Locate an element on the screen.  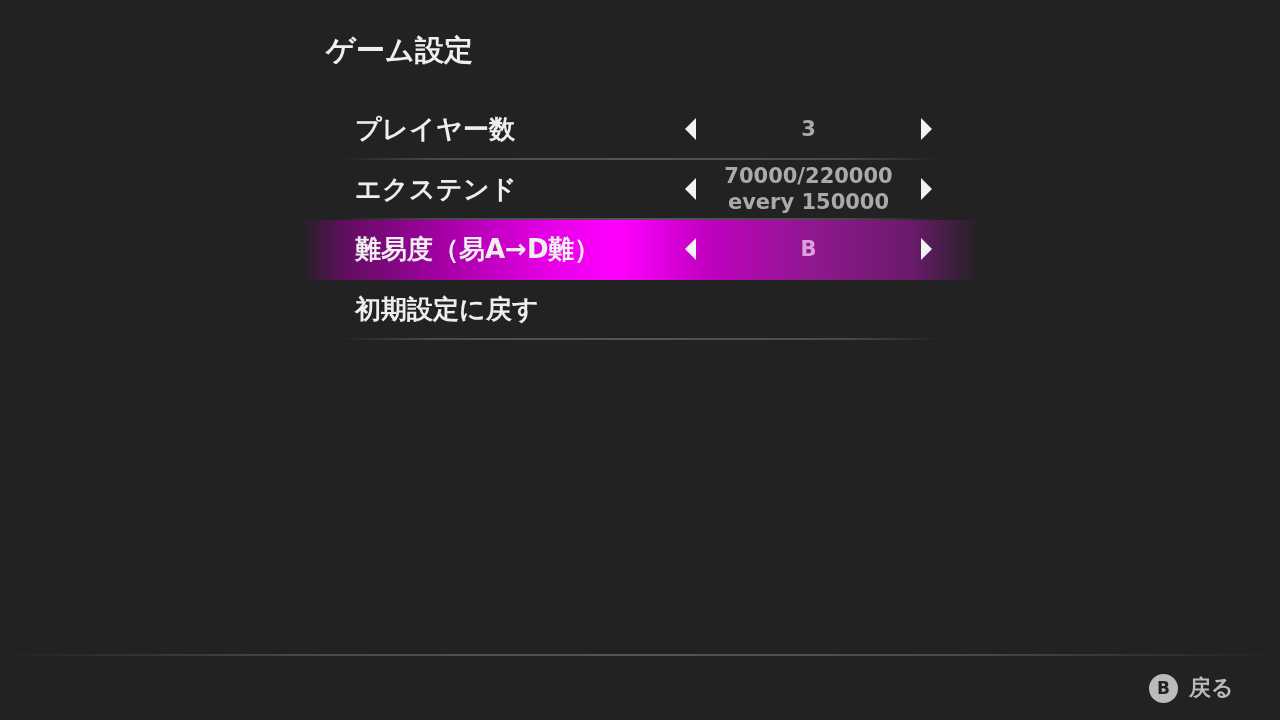
b-key-glyph: B is located at coordinates (1163, 688).